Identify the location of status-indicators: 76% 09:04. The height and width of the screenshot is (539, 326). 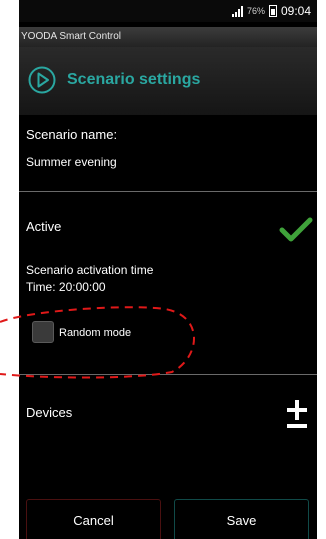
(271, 11).